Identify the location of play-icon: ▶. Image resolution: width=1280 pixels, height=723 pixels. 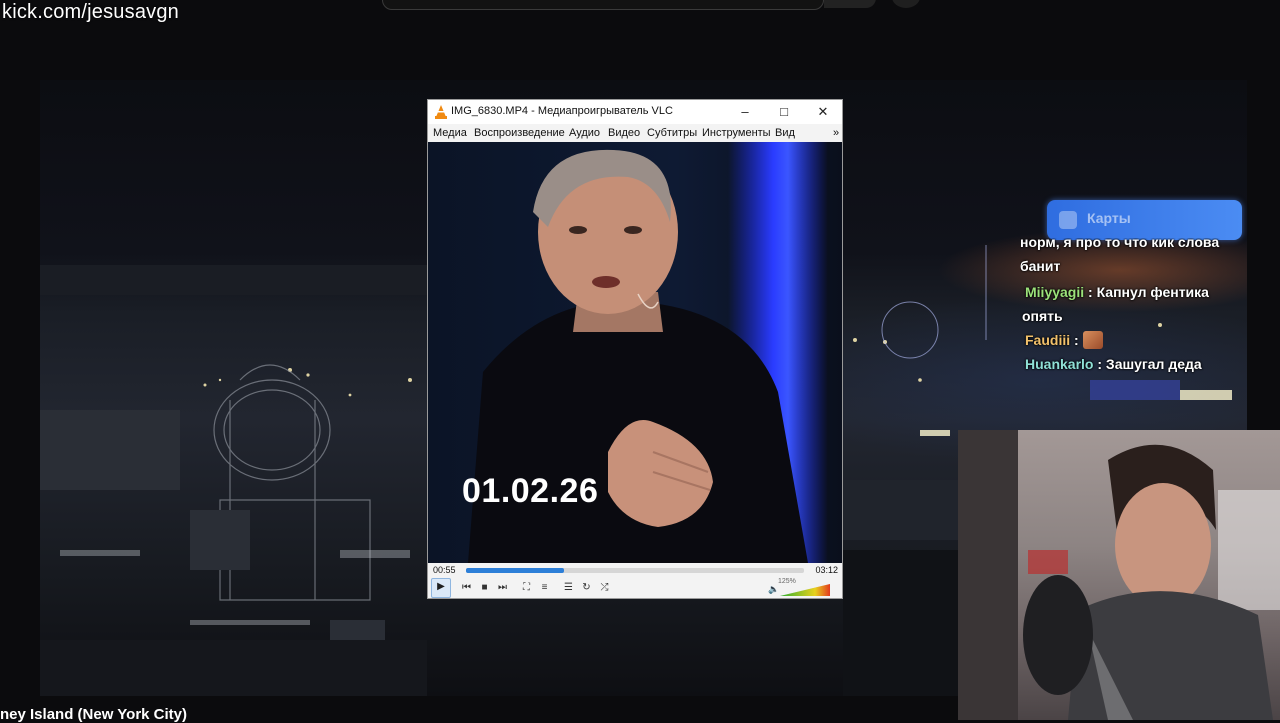
(441, 586).